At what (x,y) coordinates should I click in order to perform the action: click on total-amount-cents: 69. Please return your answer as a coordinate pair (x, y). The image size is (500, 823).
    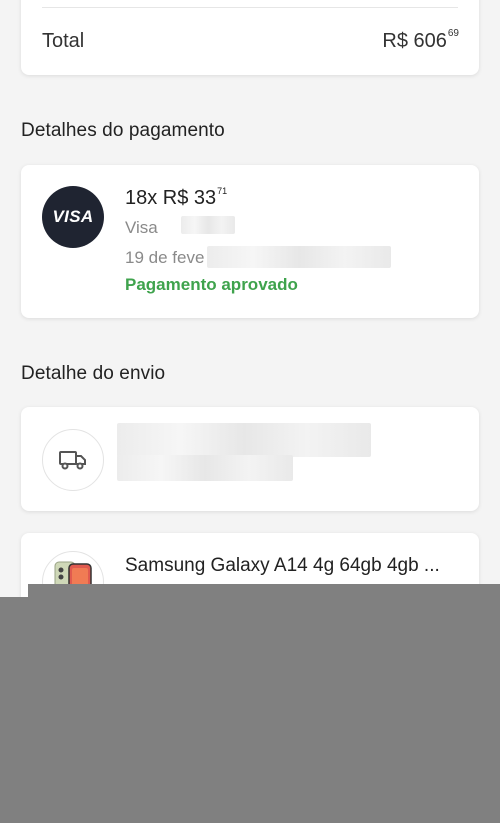
    Looking at the image, I should click on (453, 33).